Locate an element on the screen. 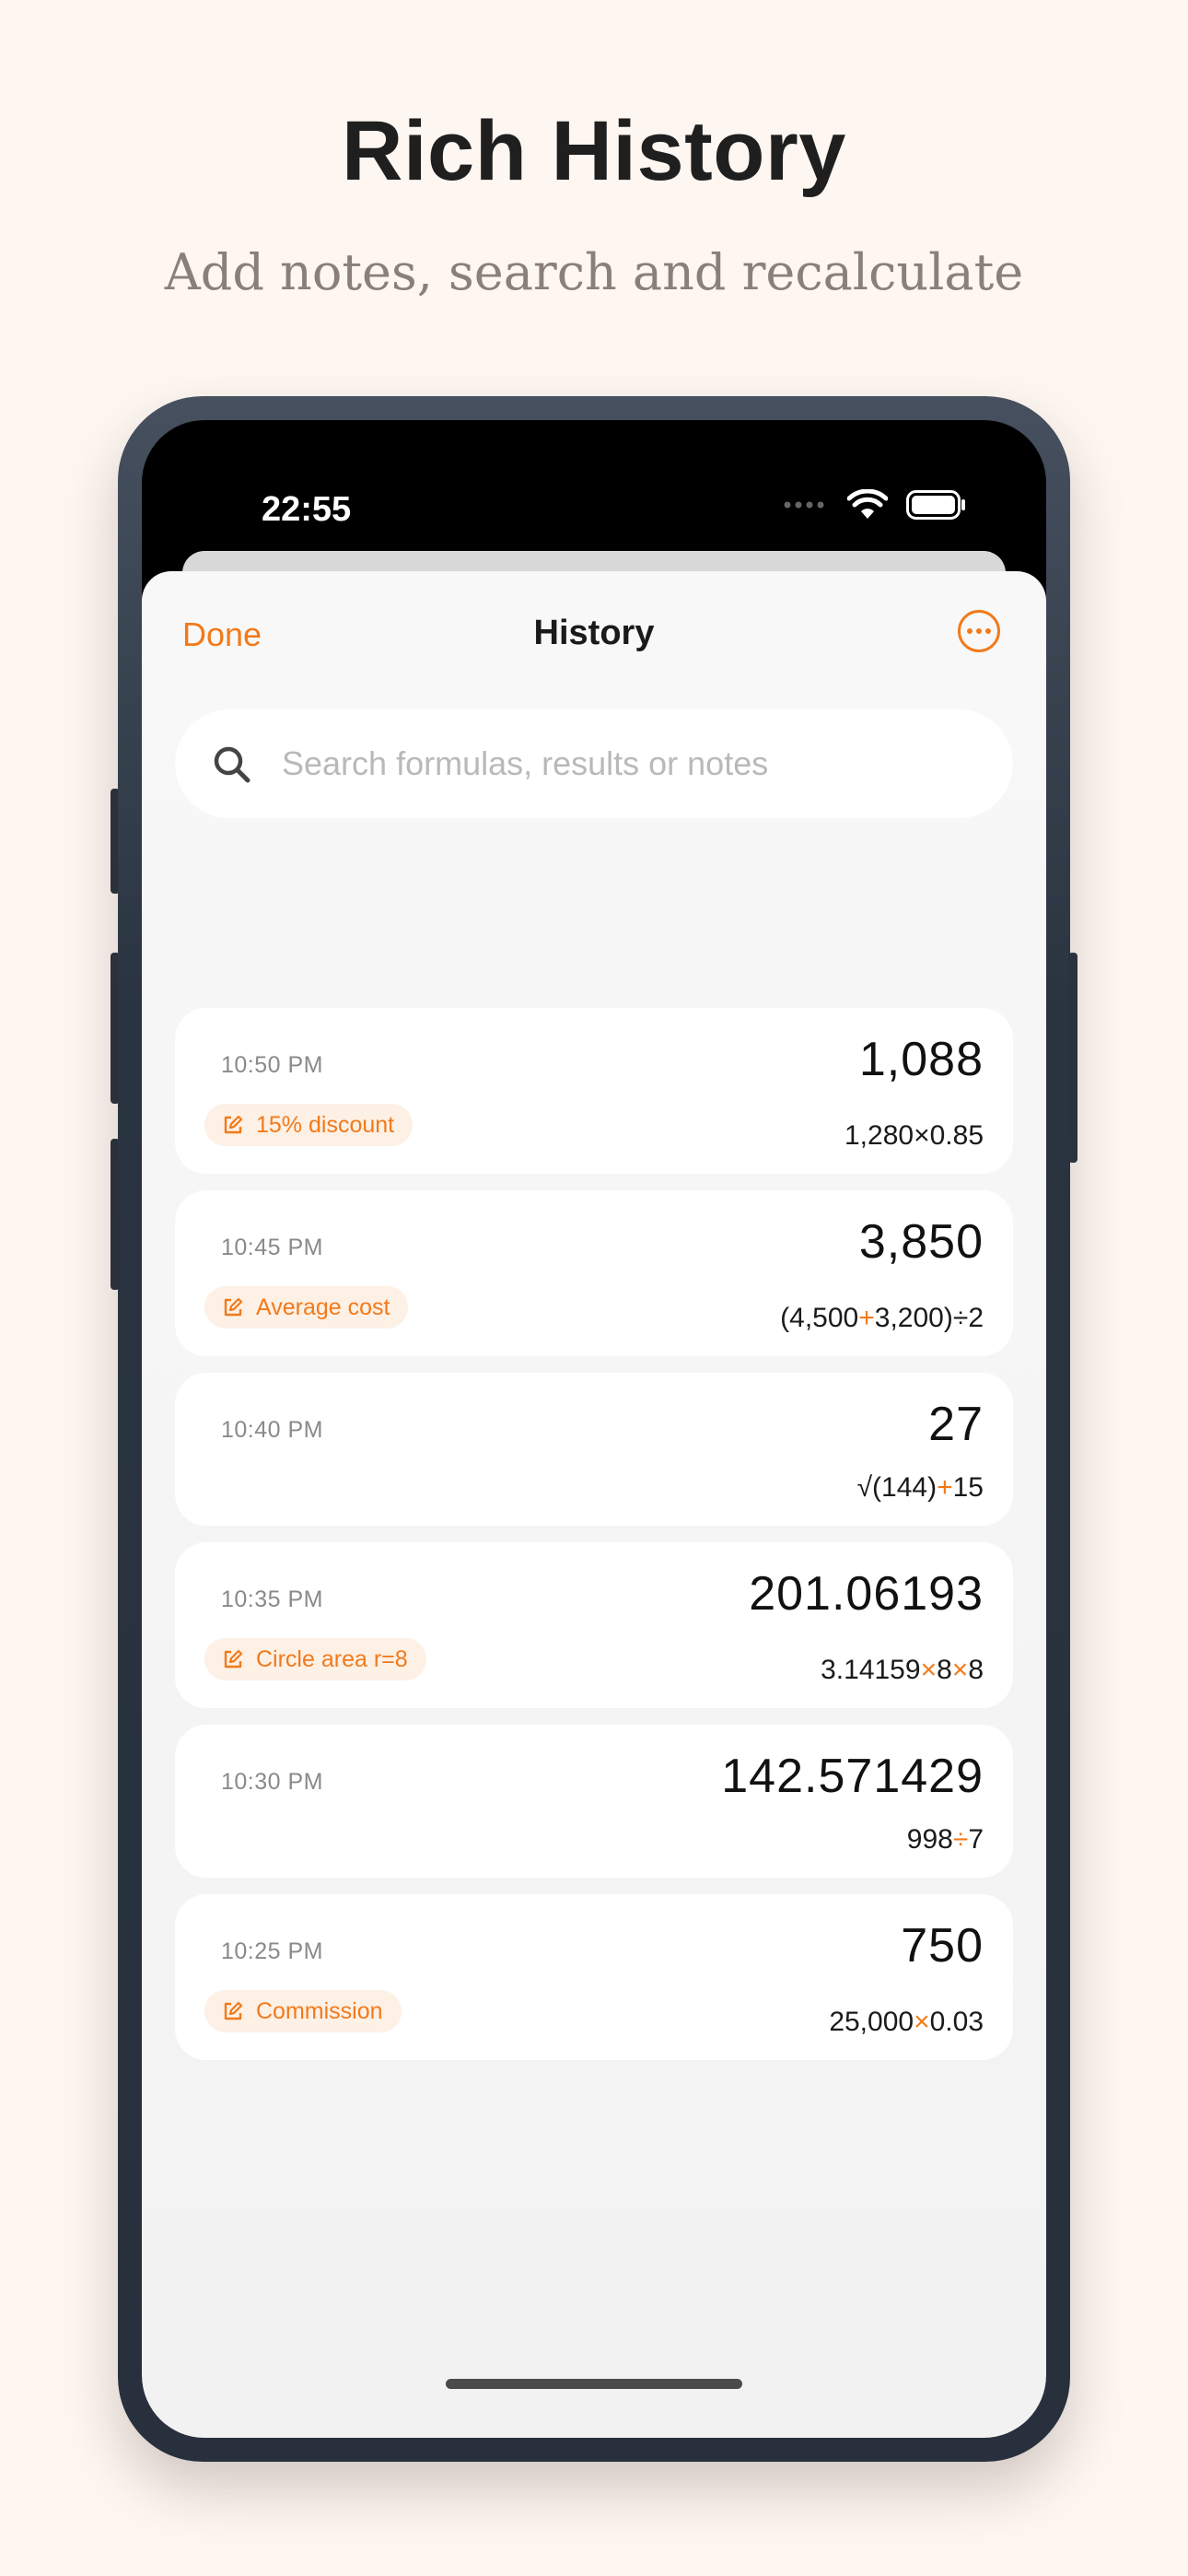  history-item-formula: 998÷7 is located at coordinates (945, 1840).